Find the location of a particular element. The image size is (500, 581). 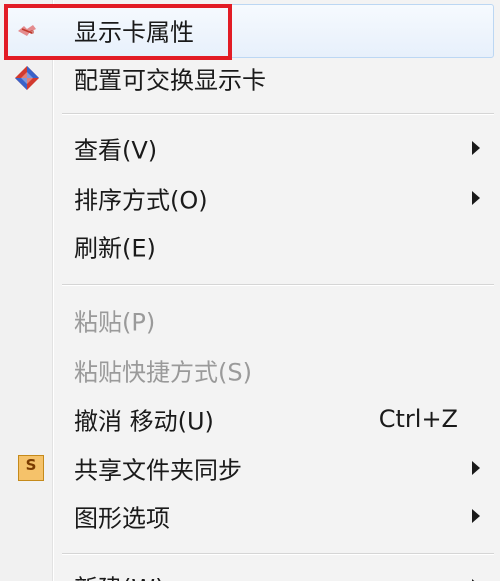

menu-item-label: 图形选项 is located at coordinates (122, 518).